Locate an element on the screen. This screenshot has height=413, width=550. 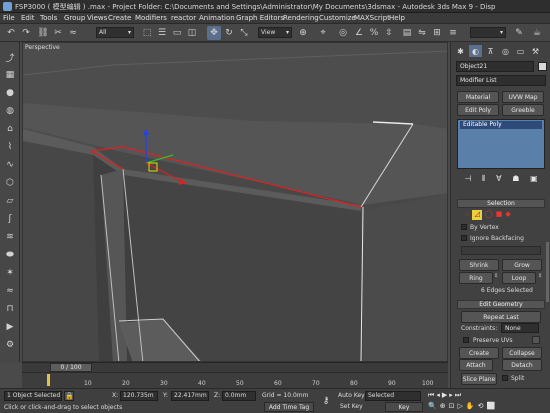
modifier-list-dropdown: Modifier List is located at coordinates (501, 80).